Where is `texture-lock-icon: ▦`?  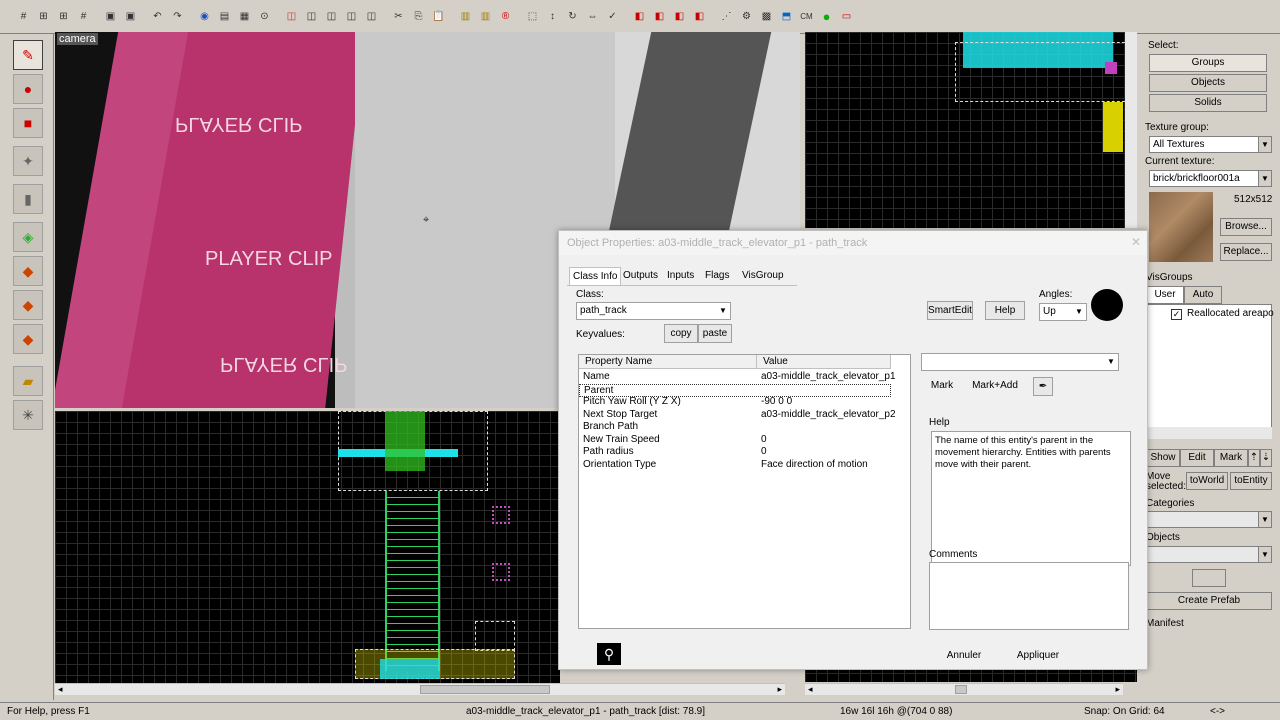 texture-lock-icon: ▦ is located at coordinates (244, 16).